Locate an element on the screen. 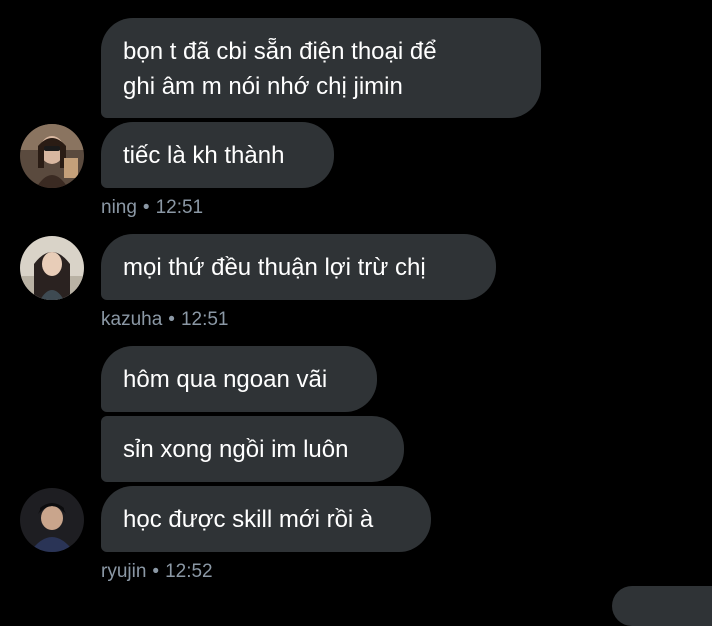 This screenshot has width=712, height=626. message-text-line: bọn t đã cbi sẵn điện thoại để is located at coordinates (280, 51).